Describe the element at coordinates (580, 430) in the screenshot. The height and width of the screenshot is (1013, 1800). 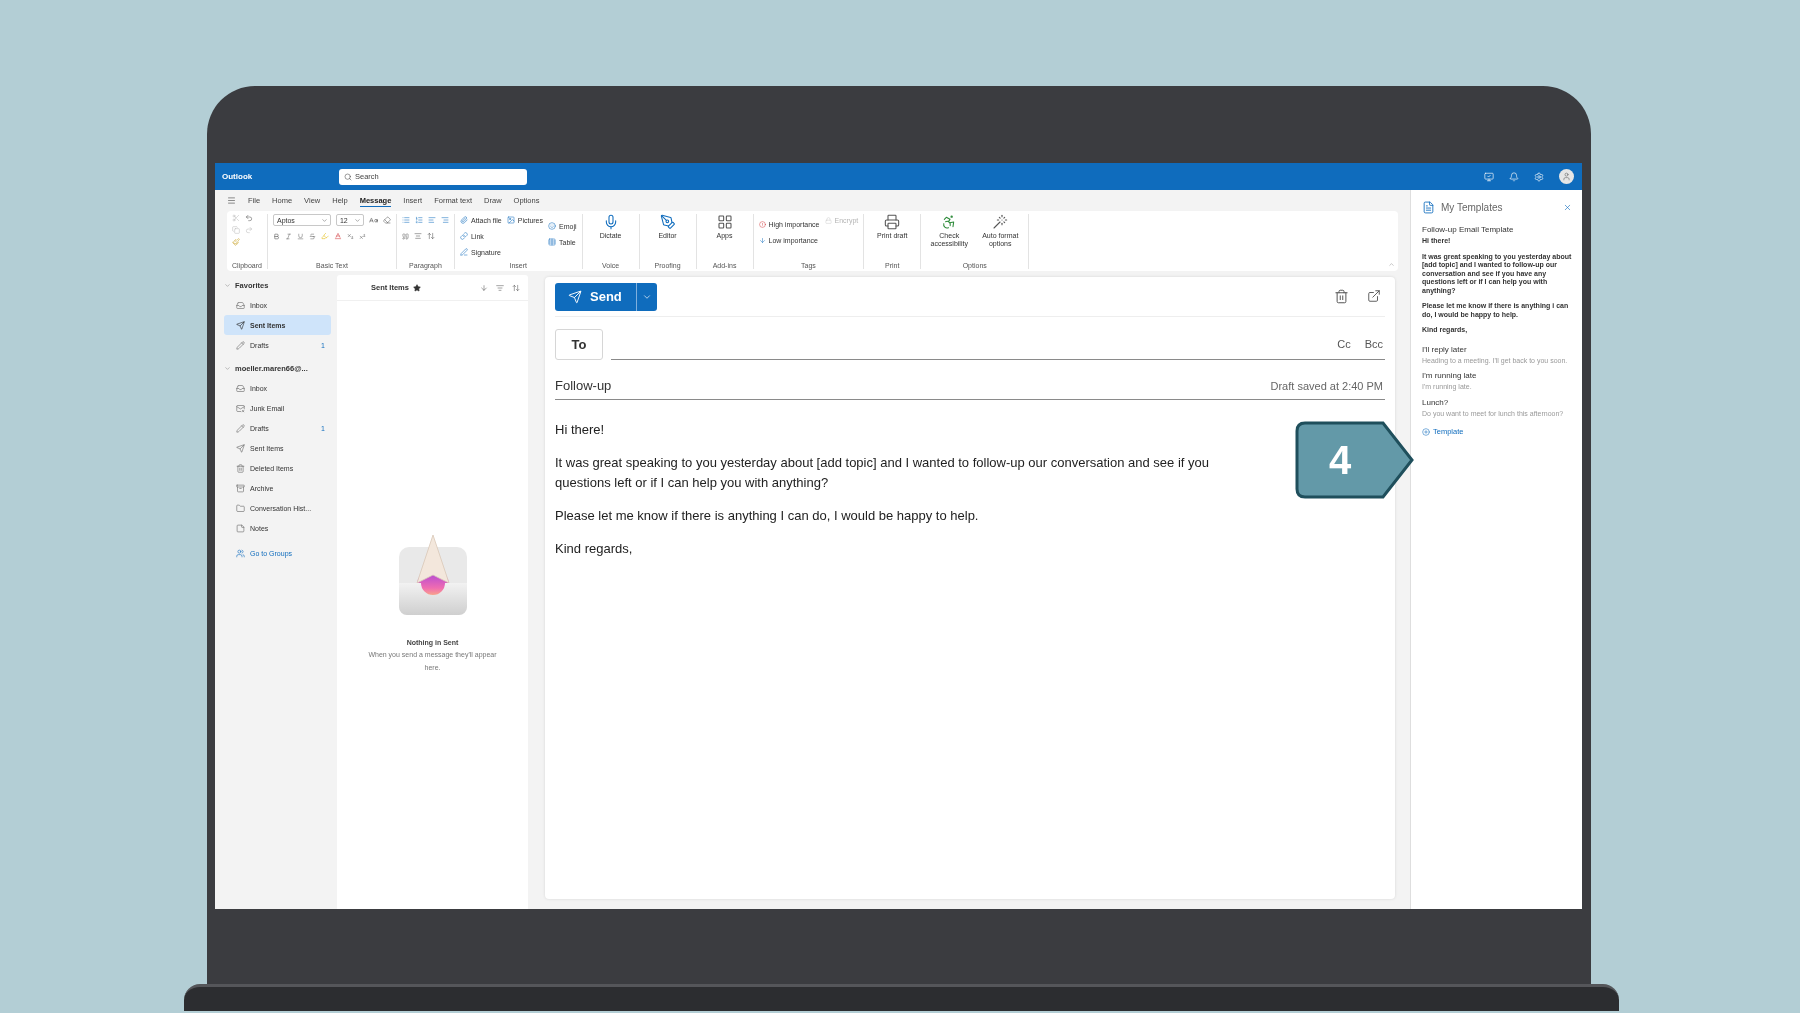
I see `message-paragraph: Hi there!` at that location.